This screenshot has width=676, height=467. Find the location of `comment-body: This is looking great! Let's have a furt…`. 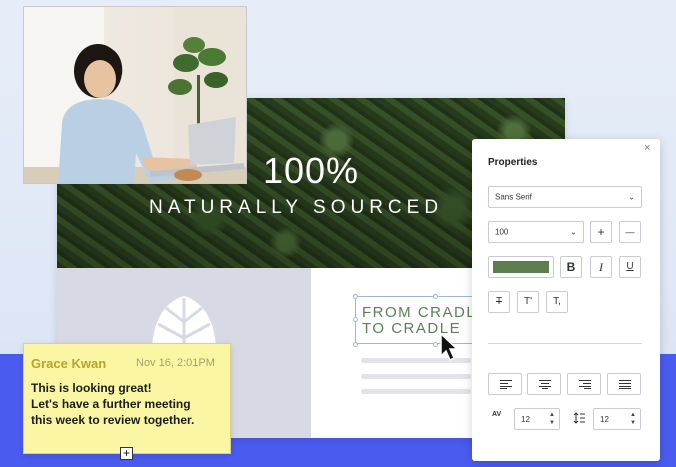

comment-body: This is looking great! Let's have a furt… is located at coordinates (129, 404).